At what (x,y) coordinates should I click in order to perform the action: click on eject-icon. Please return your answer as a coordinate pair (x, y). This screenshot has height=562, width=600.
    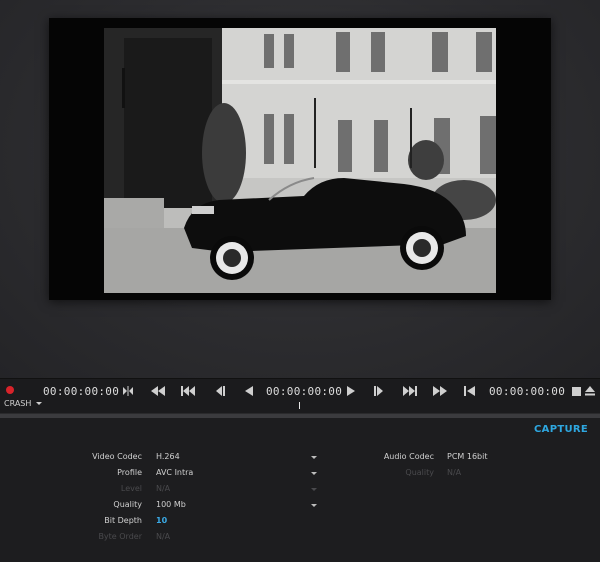
    Looking at the image, I should click on (590, 391).